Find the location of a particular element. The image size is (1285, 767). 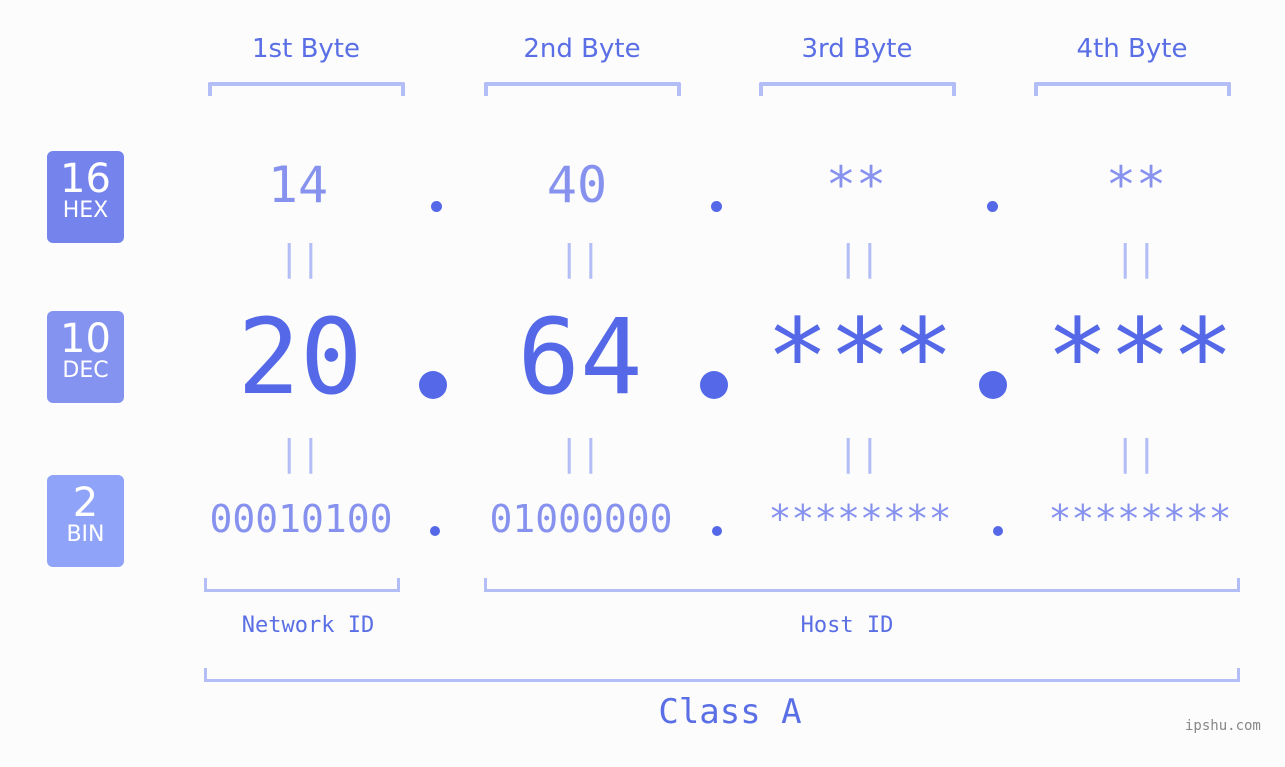

bin-byte-3: ******** is located at coordinates (860, 519).